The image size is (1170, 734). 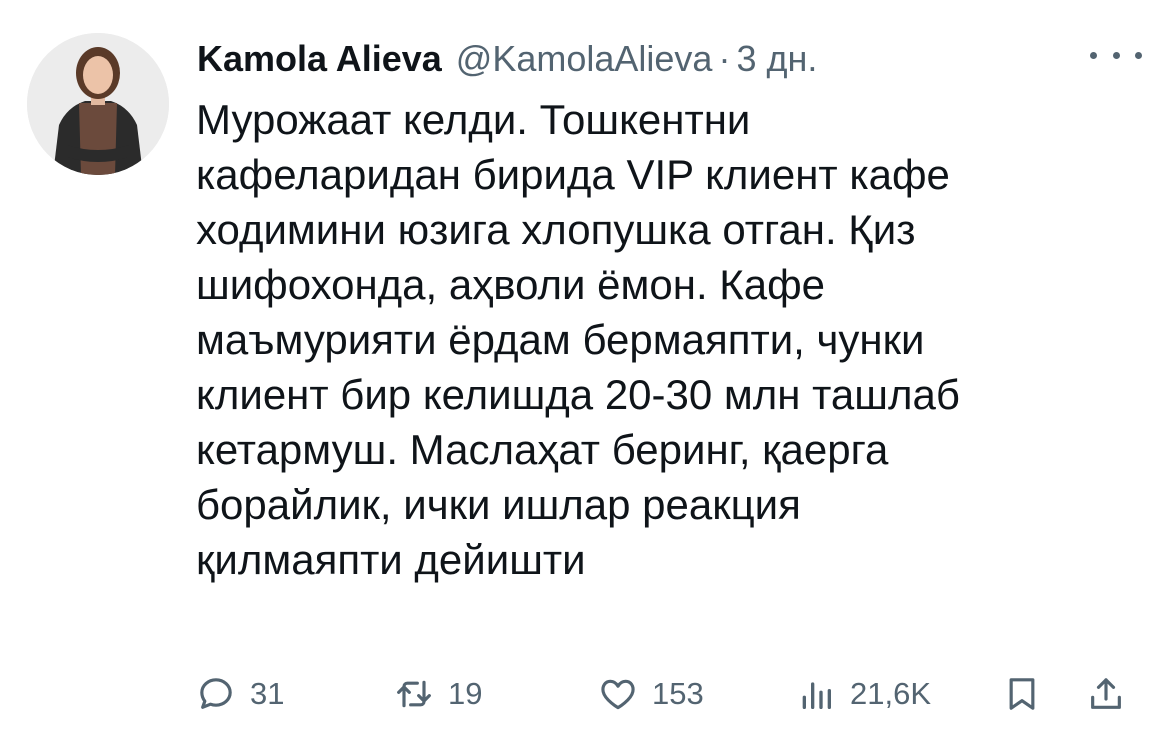 I want to click on avatar, so click(x=98, y=104).